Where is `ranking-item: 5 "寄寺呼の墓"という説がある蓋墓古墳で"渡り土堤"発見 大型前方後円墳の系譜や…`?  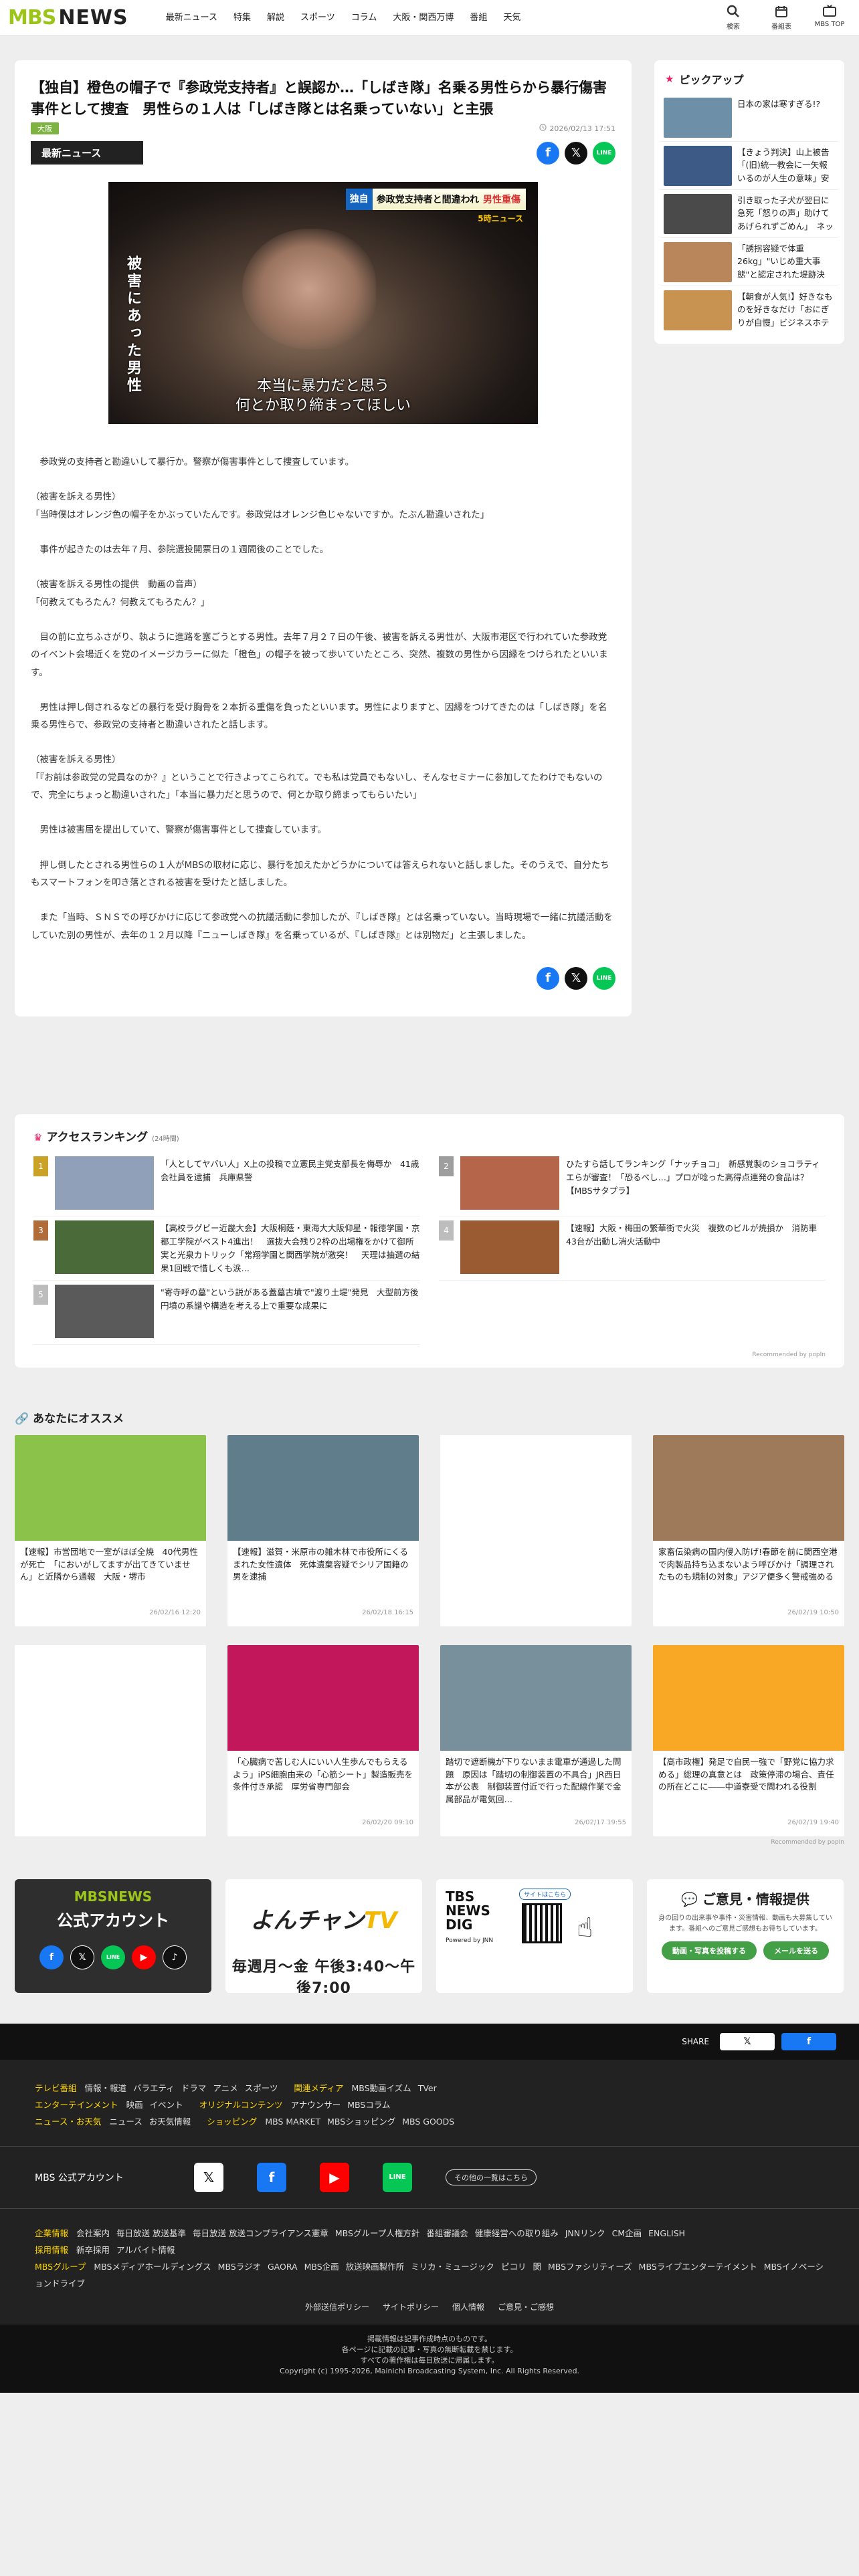 ranking-item: 5 "寄寺呼の墓"という説がある蓋墓古墳で"渡り土堤"発見 大型前方後円墳の系譜や… is located at coordinates (226, 1313).